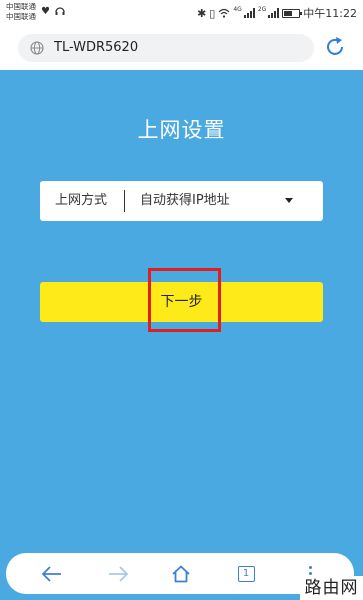 The height and width of the screenshot is (600, 363). What do you see at coordinates (184, 300) in the screenshot?
I see `highlight-annotation-box` at bounding box center [184, 300].